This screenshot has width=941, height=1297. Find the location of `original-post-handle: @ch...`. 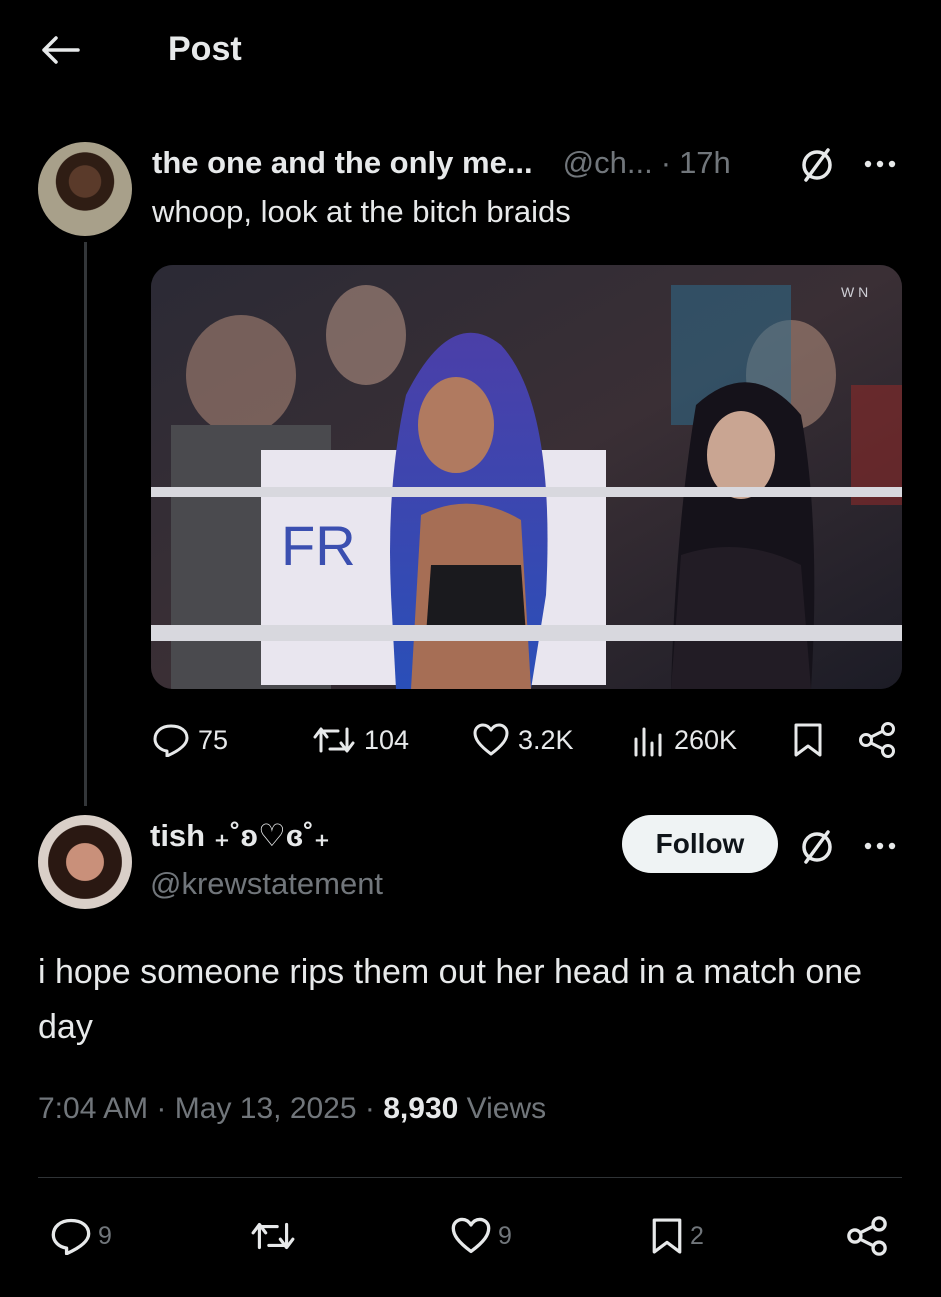

original-post-handle: @ch... is located at coordinates (608, 163).